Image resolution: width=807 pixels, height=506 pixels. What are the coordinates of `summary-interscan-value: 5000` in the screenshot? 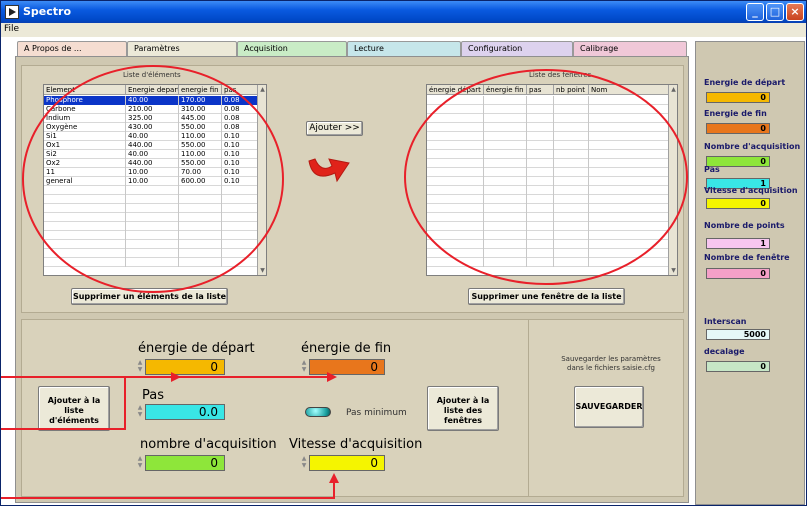 It's located at (738, 334).